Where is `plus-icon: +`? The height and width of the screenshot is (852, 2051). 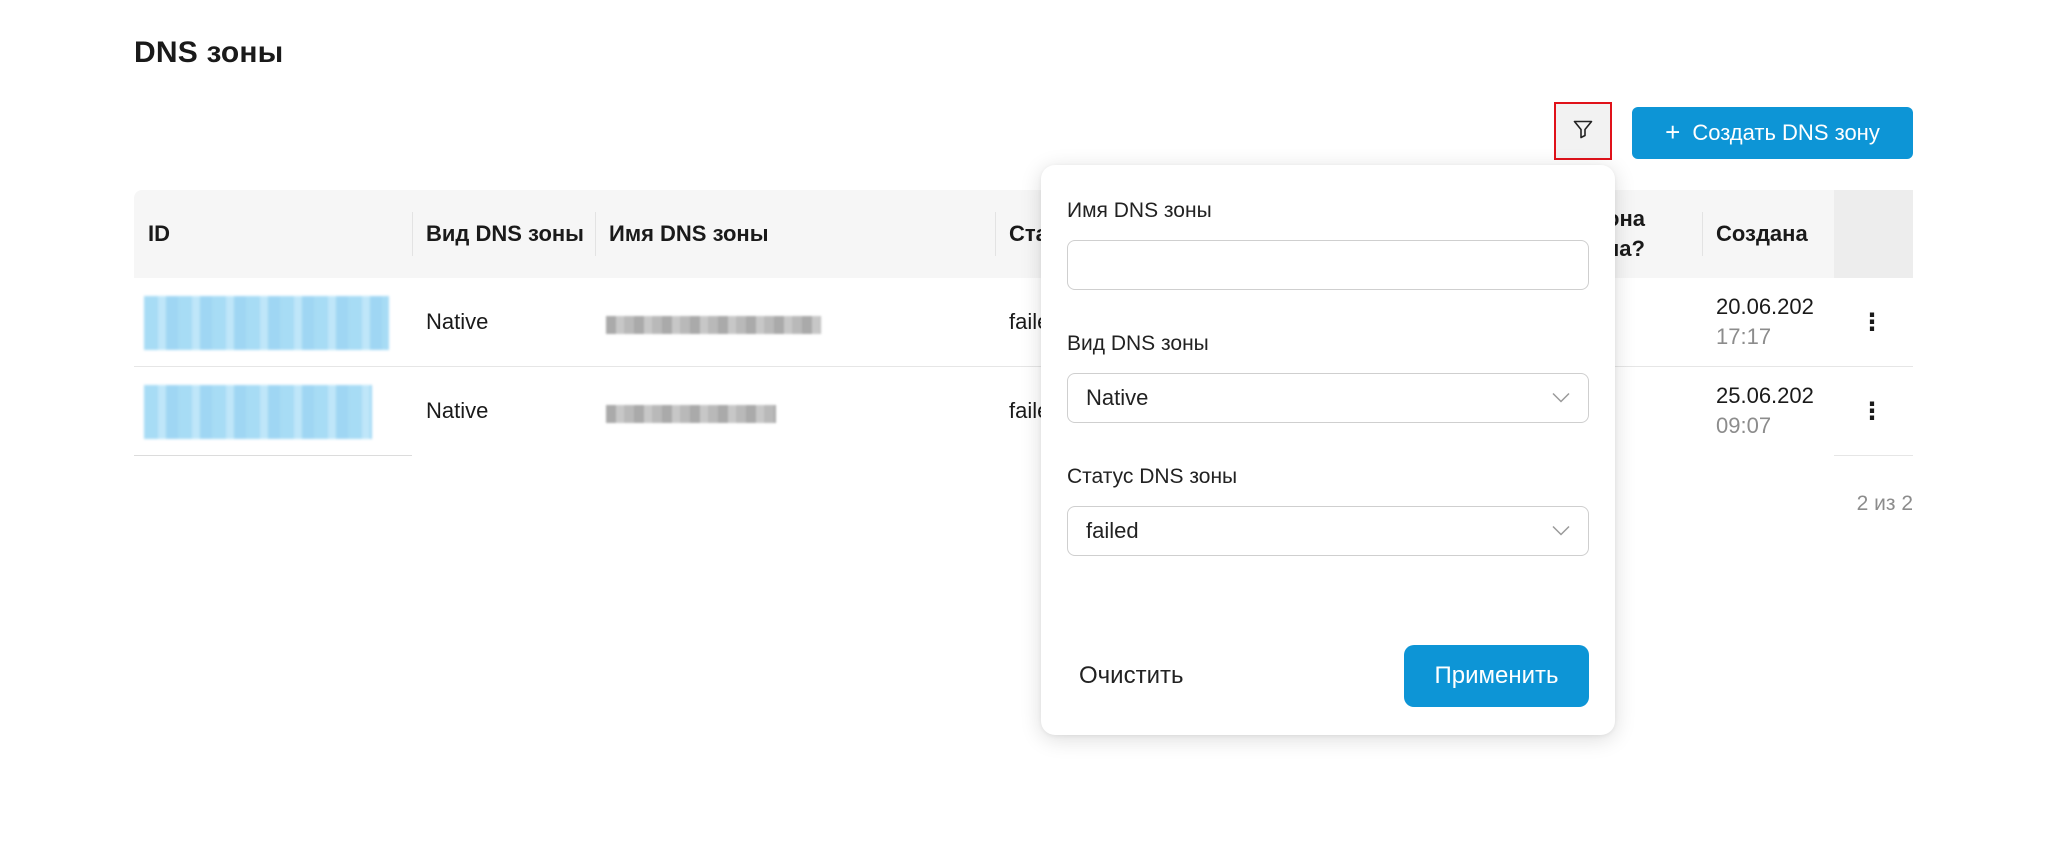
plus-icon: + is located at coordinates (1673, 131).